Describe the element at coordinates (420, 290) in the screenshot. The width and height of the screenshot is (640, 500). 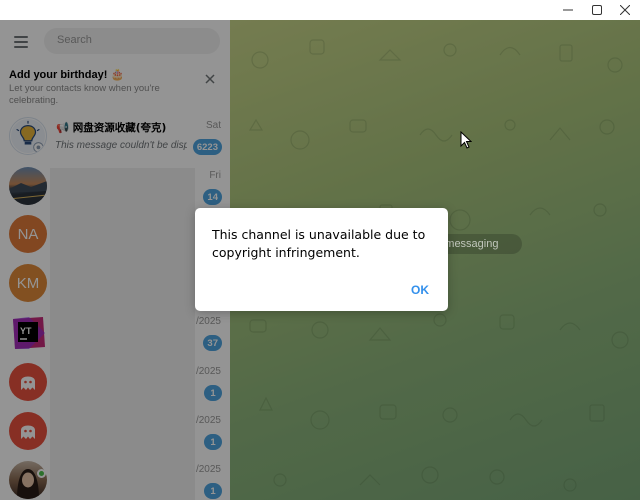
I see `ok-button: OK` at that location.